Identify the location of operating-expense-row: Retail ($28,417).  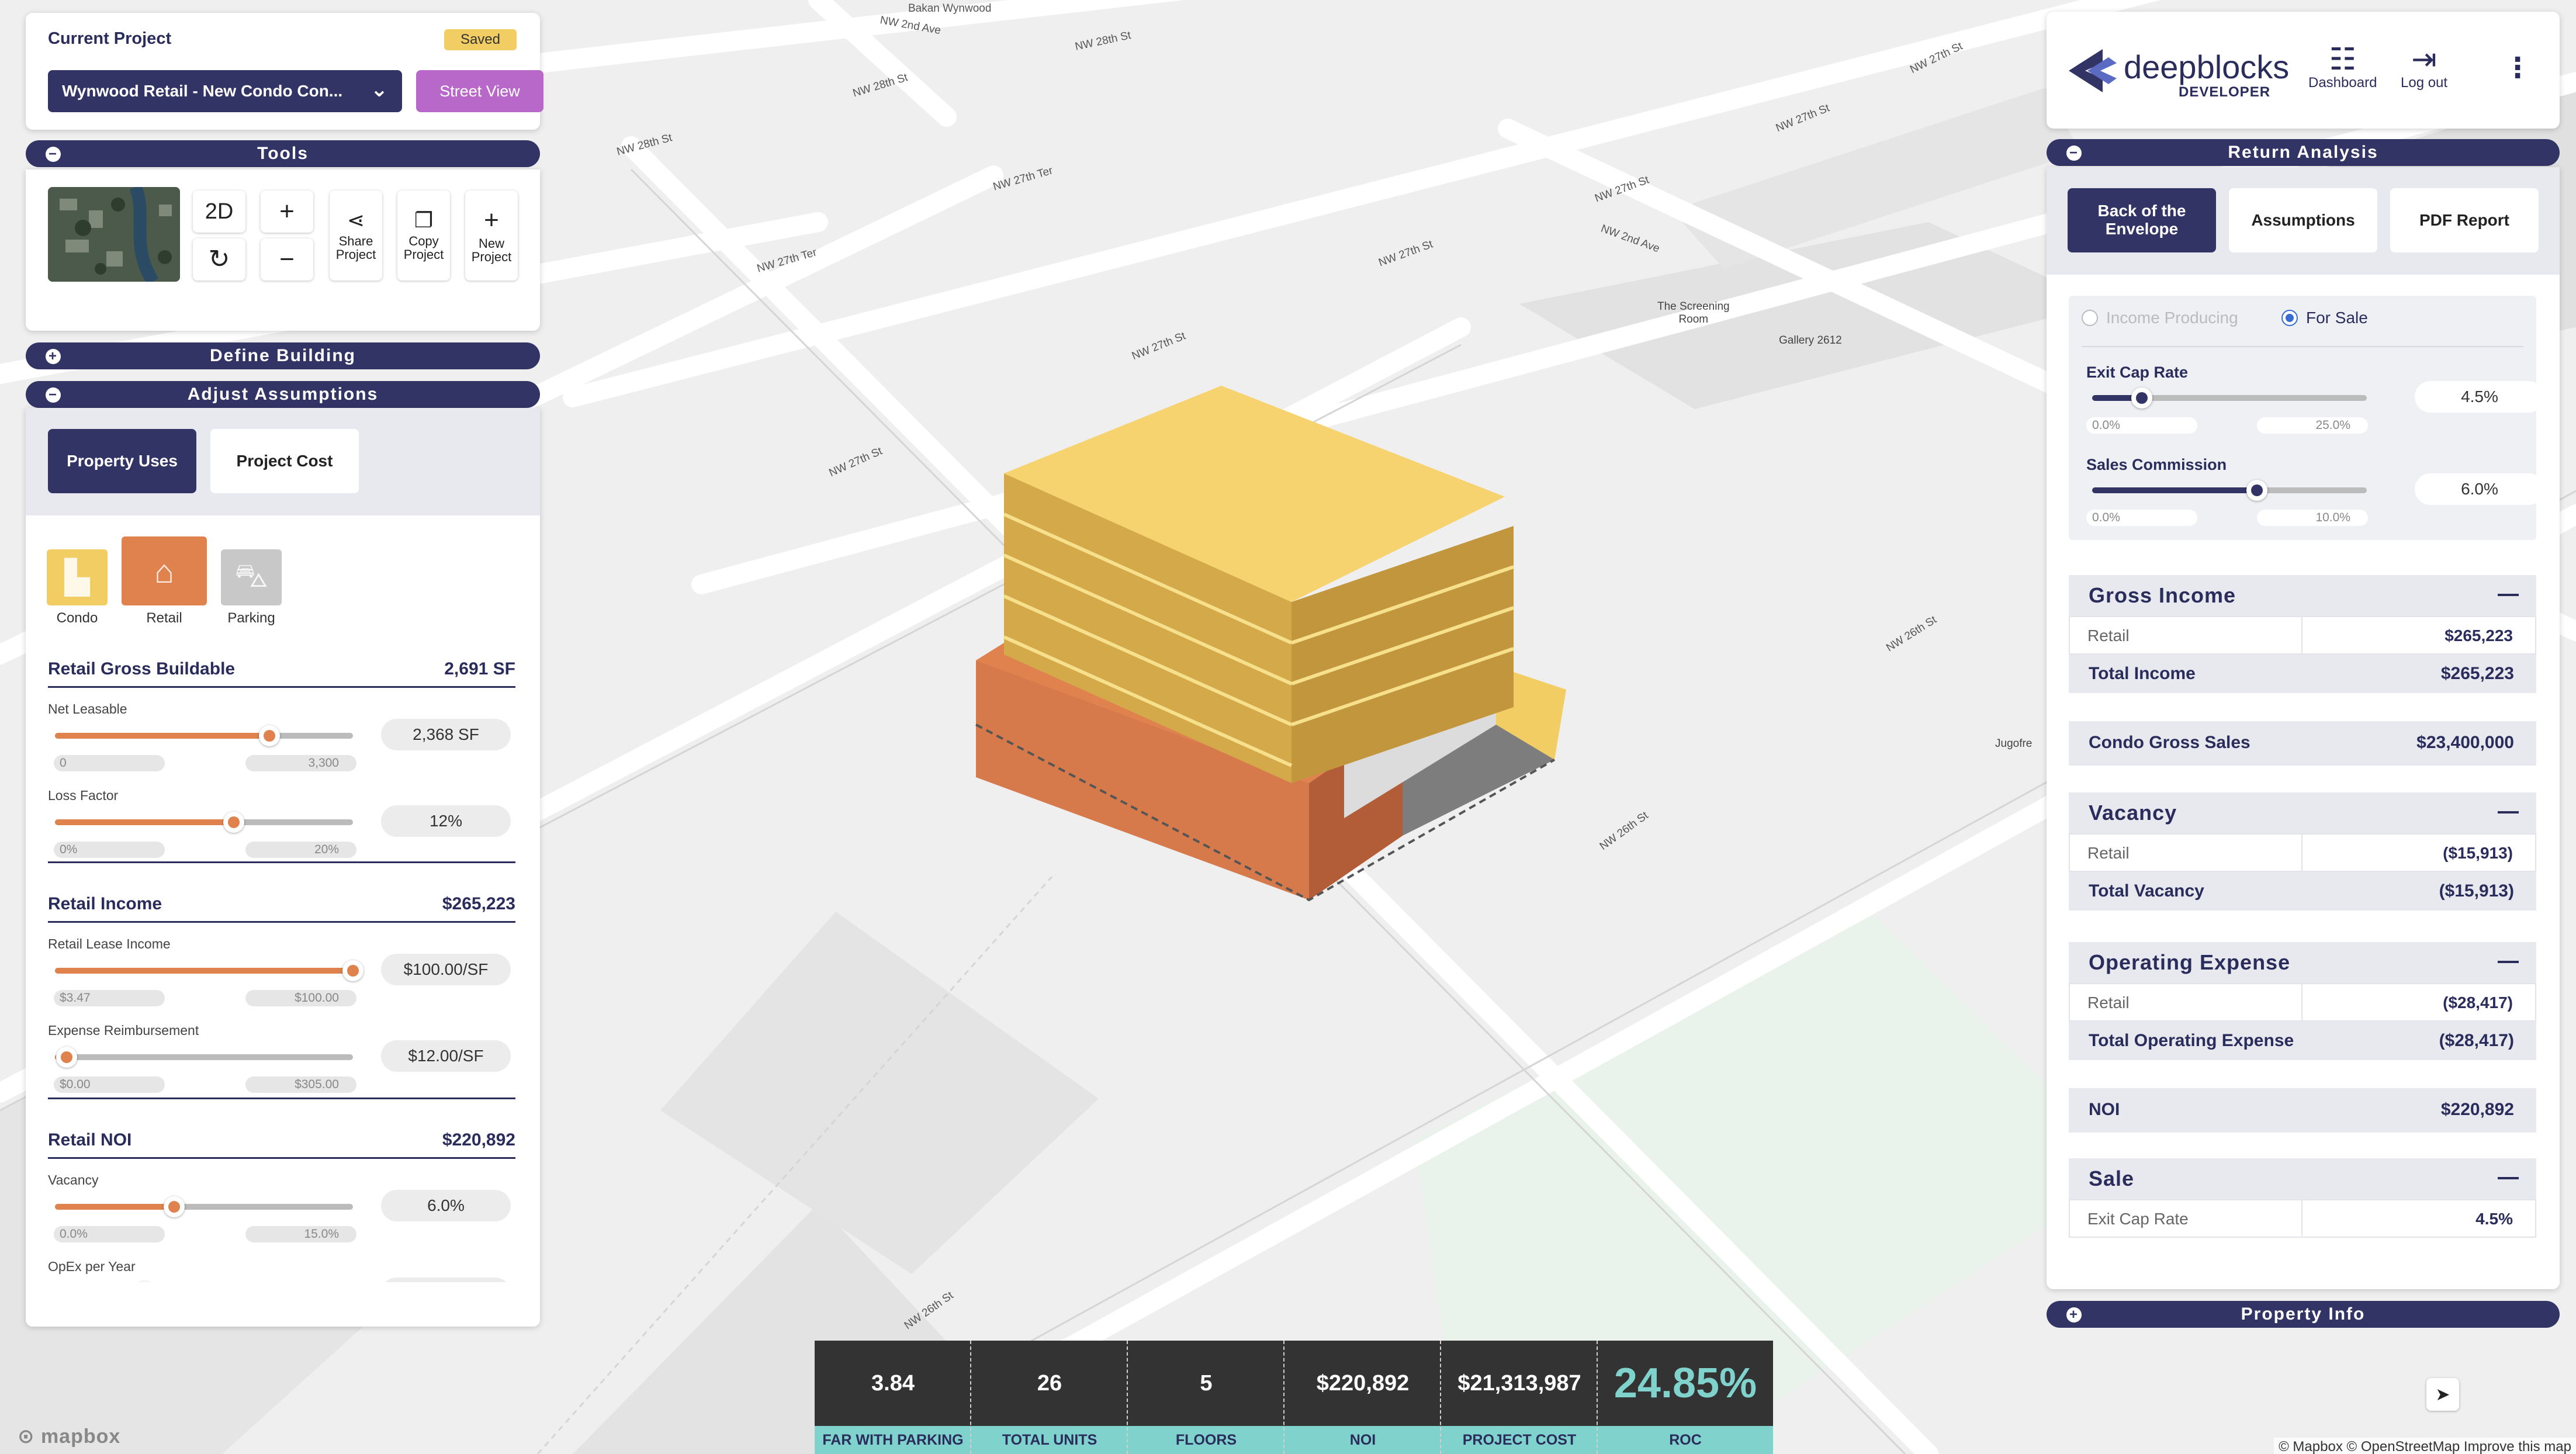
(2302, 1002).